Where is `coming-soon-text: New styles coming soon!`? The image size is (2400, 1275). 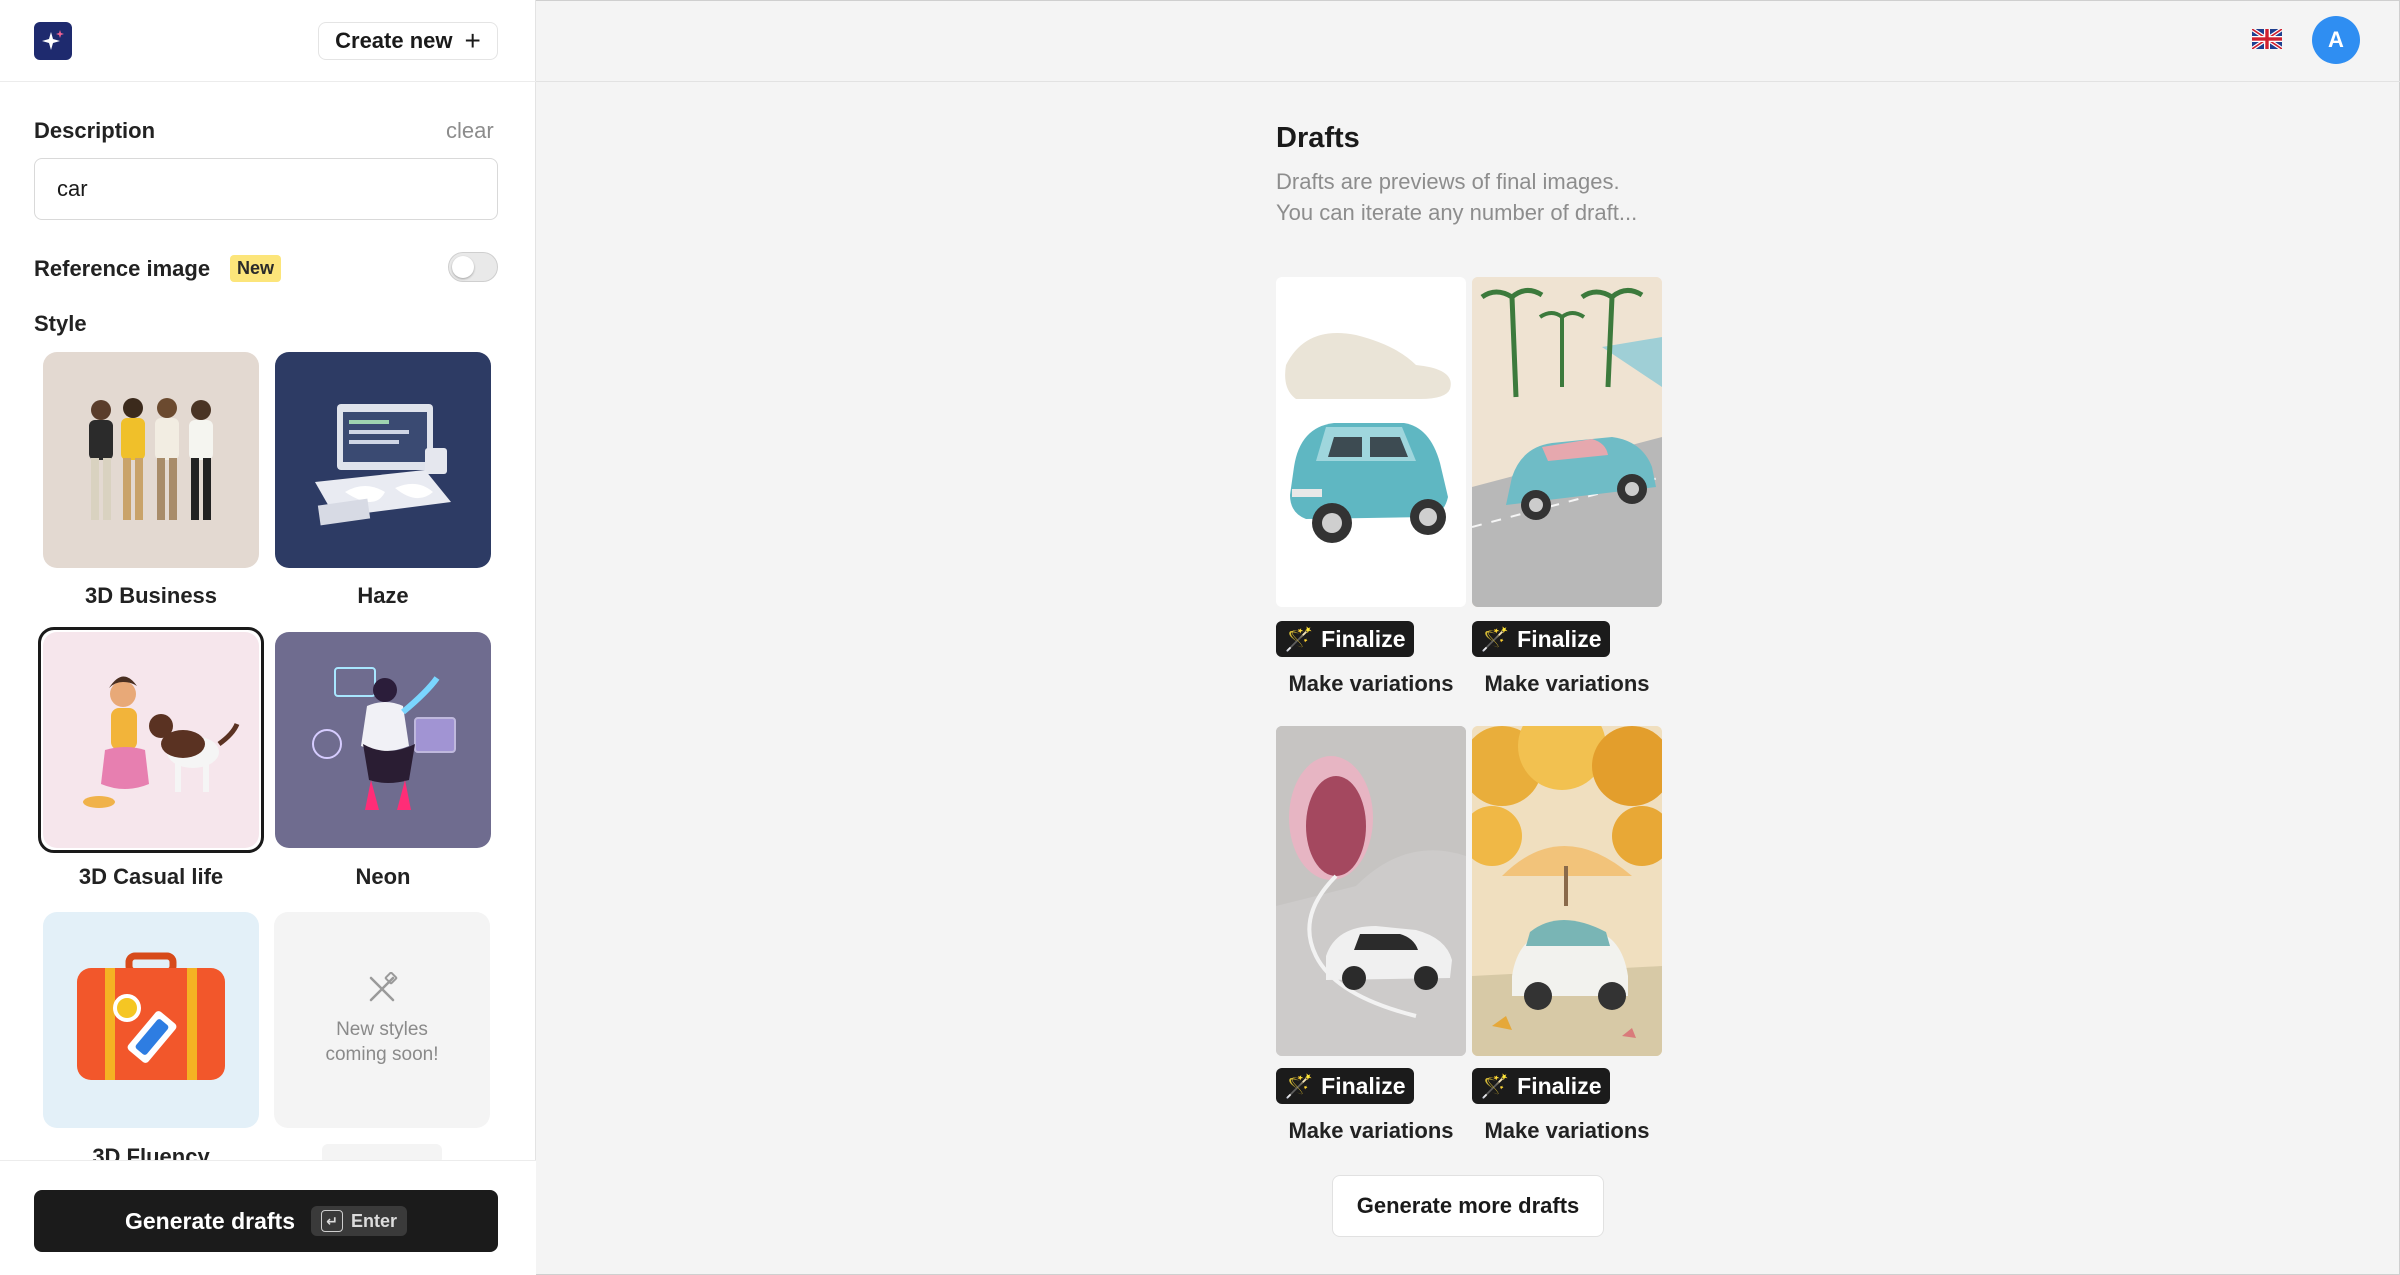
coming-soon-text: New styles coming soon! is located at coordinates (382, 1042).